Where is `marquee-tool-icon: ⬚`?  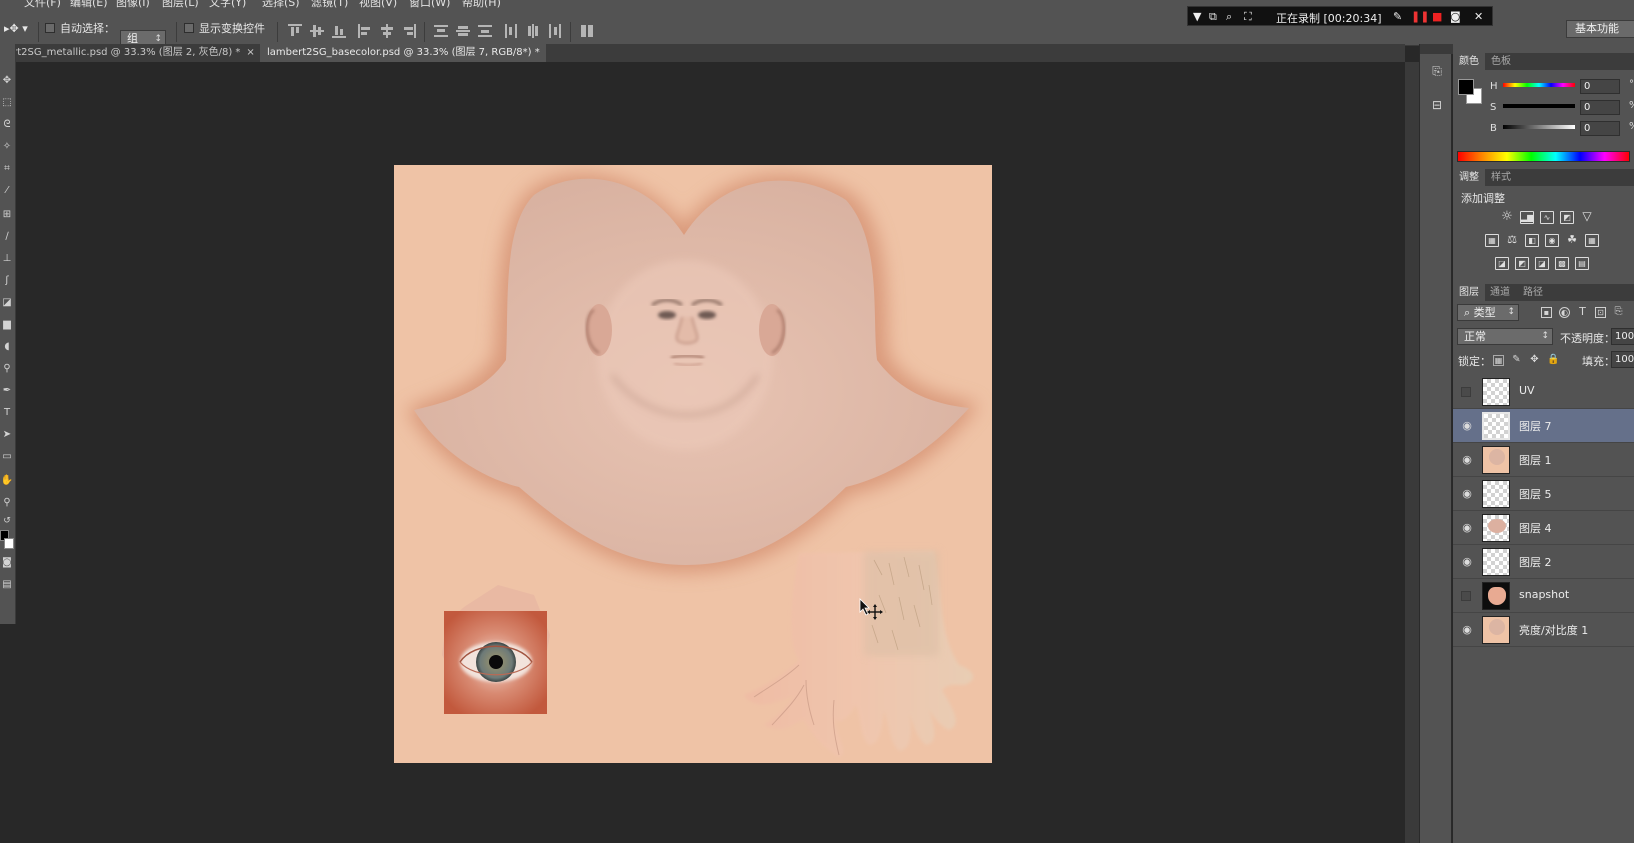
marquee-tool-icon: ⬚ is located at coordinates (7, 103).